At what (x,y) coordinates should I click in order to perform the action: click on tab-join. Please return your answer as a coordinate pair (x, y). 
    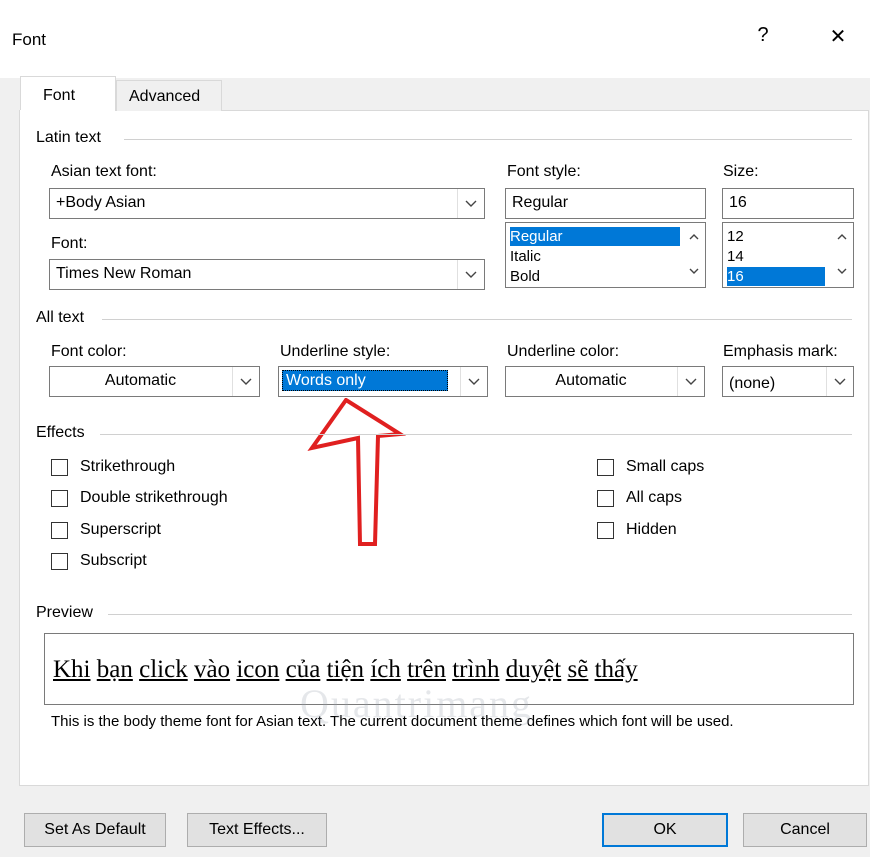
    Looking at the image, I should click on (67, 111).